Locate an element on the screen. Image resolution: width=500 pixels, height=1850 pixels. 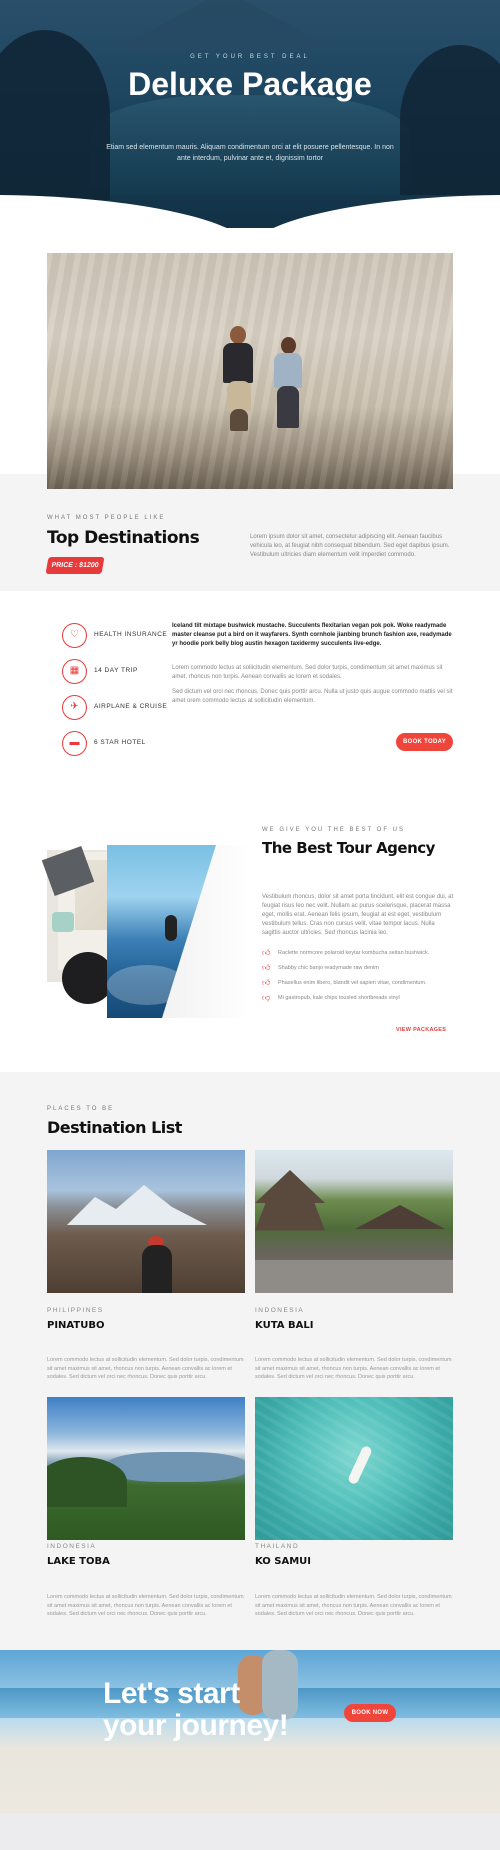
man-body is located at coordinates (238, 363).